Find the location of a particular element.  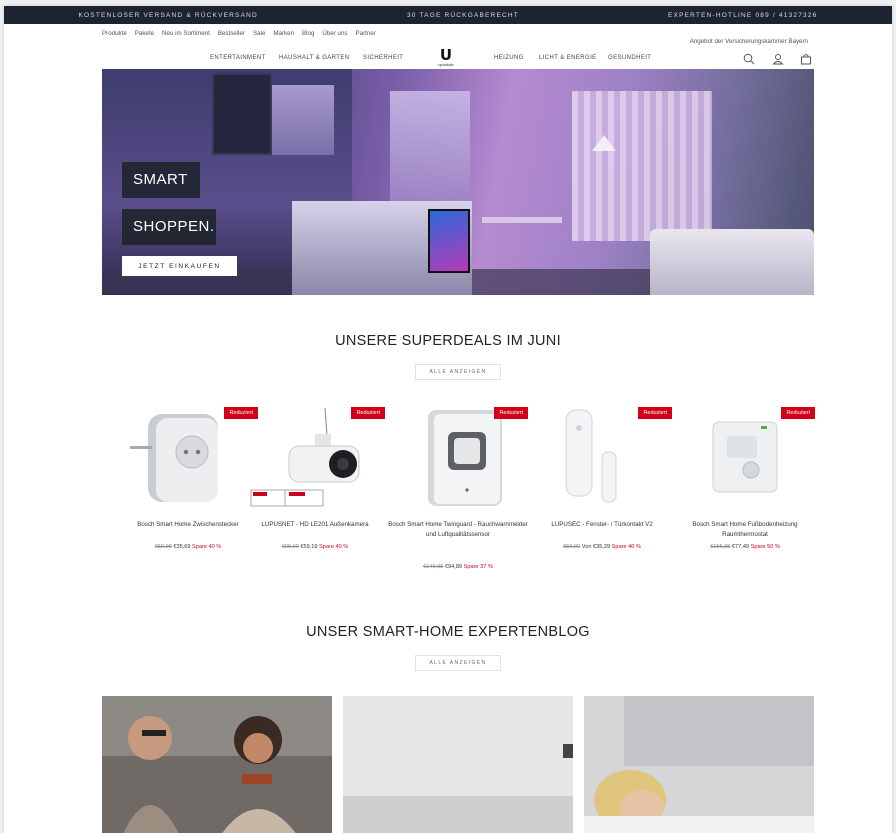

nav-category-licht-energie: LICHT & ENERGIE is located at coordinates (568, 58).